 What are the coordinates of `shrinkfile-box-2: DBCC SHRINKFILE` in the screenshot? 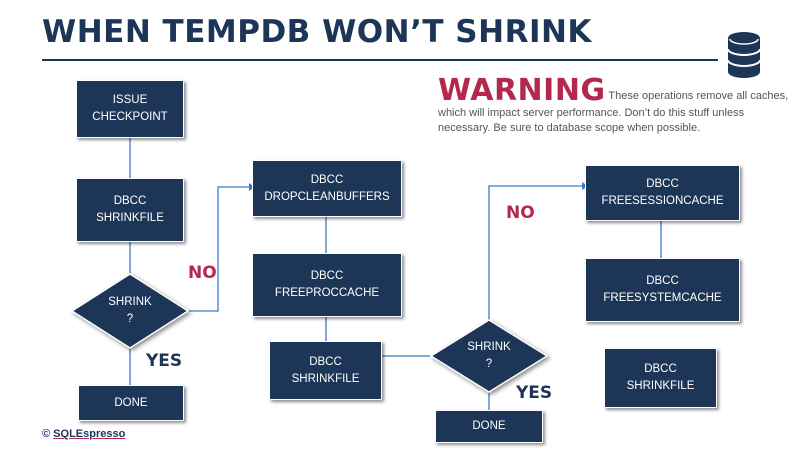 It's located at (325, 370).